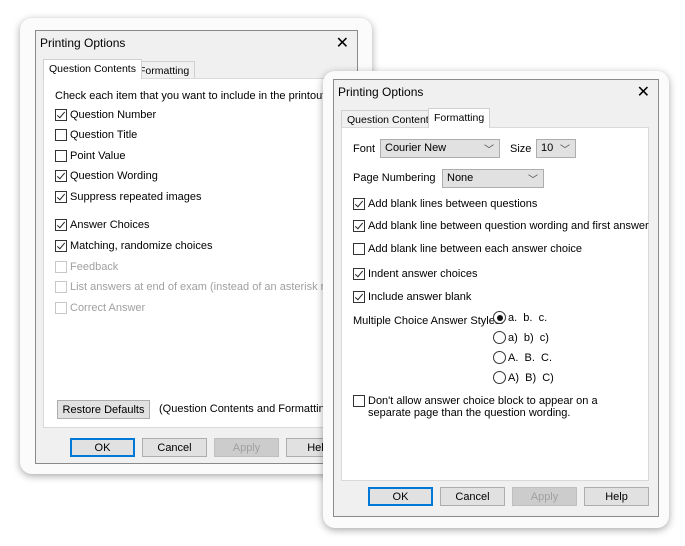 The image size is (685, 546). Describe the element at coordinates (530, 357) in the screenshot. I see `radio-label: A. B. C.` at that location.